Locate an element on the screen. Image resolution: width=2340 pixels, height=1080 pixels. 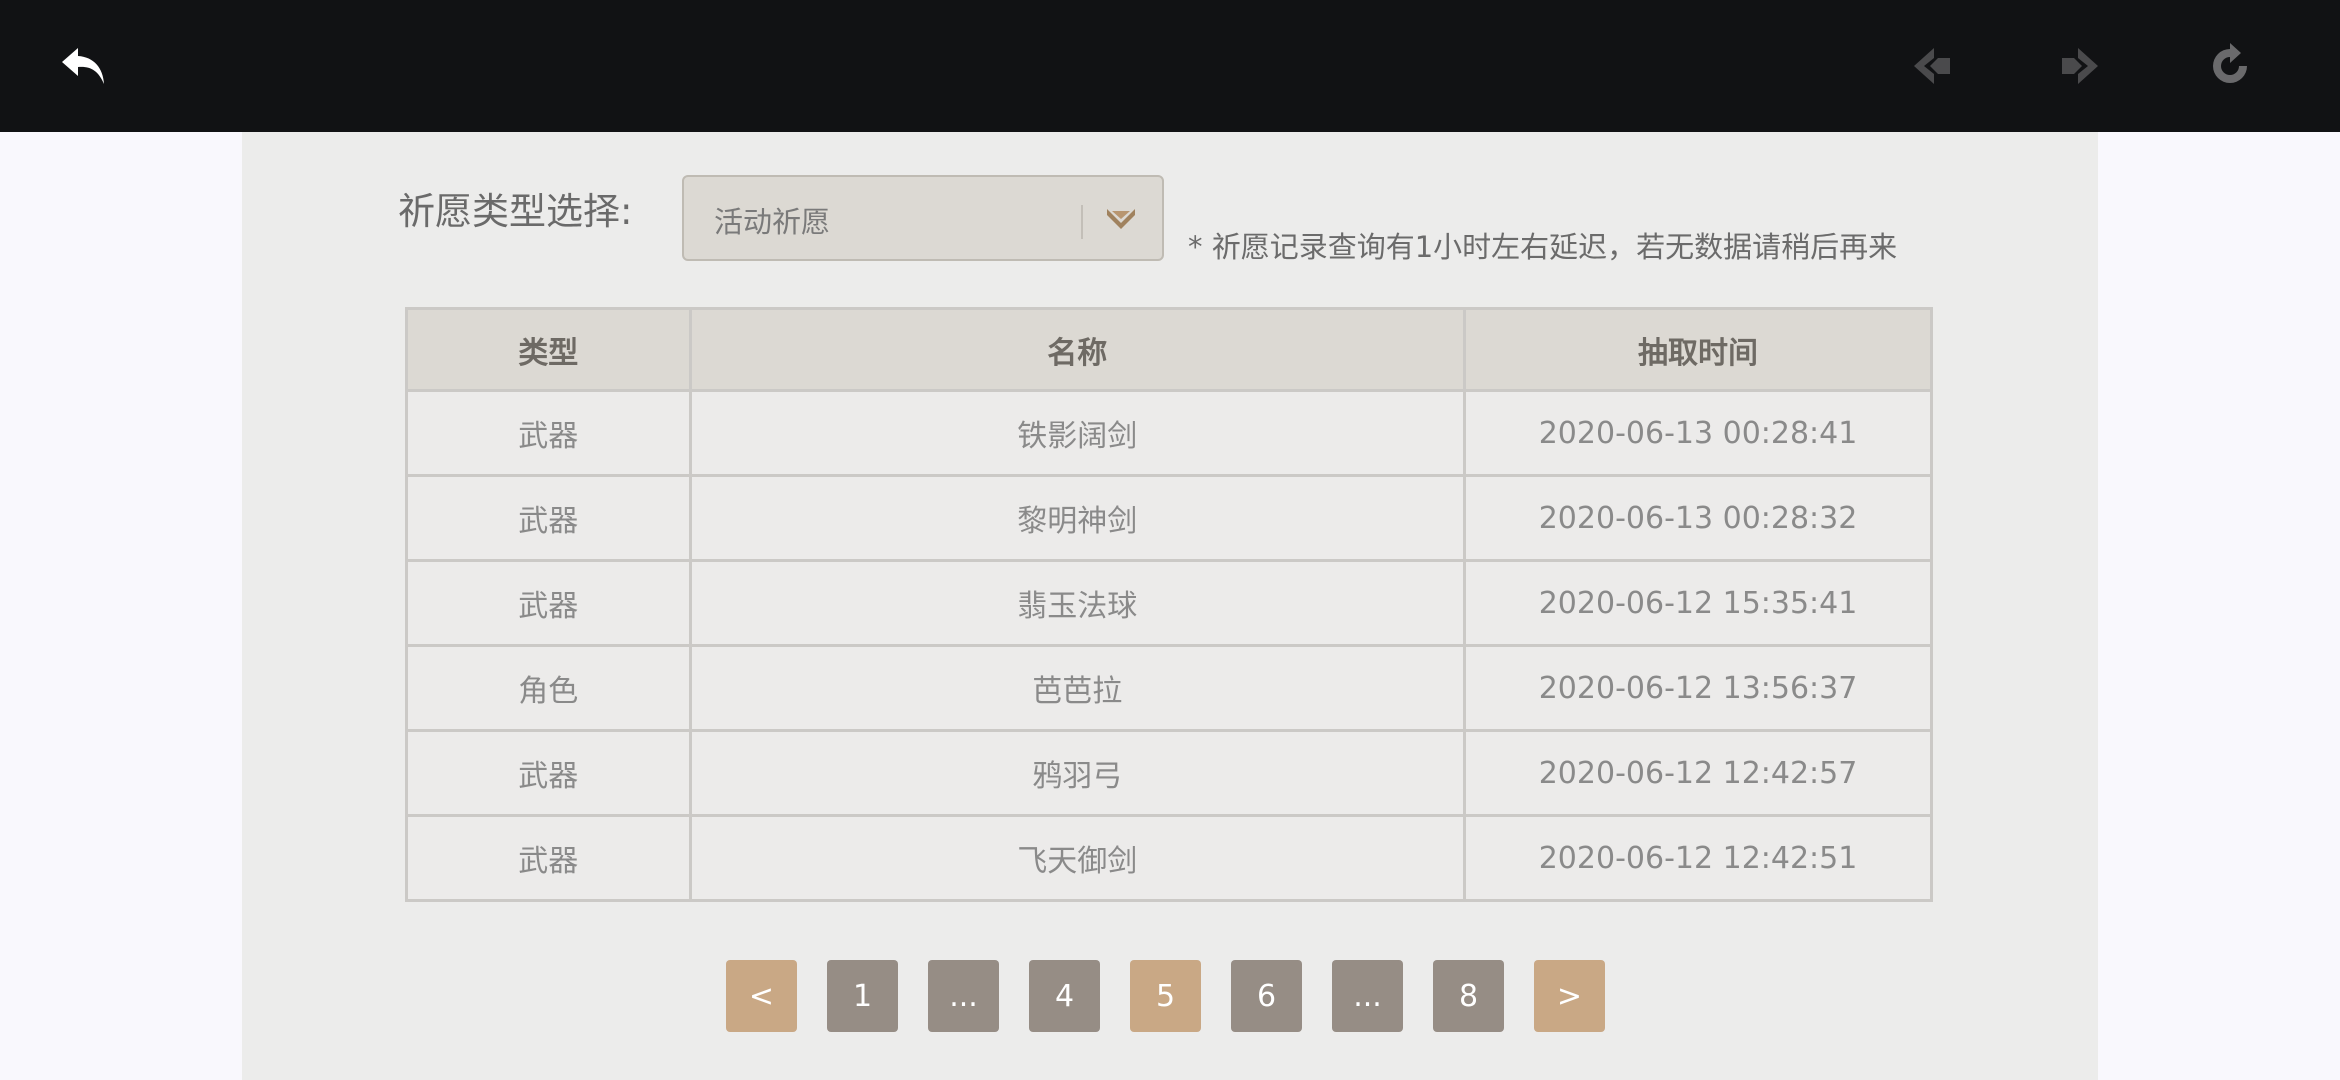
cell-time: 2020-06-13 00:28:41 is located at coordinates (1698, 433).